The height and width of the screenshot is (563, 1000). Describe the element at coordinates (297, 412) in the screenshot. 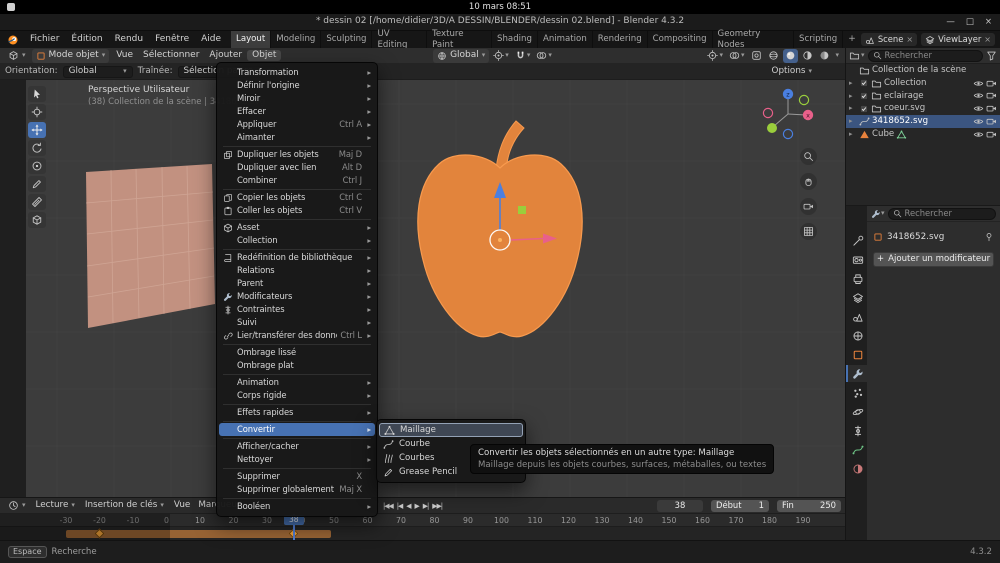

I see `menu-item-effets-rapides: Effets rapides ▸` at that location.